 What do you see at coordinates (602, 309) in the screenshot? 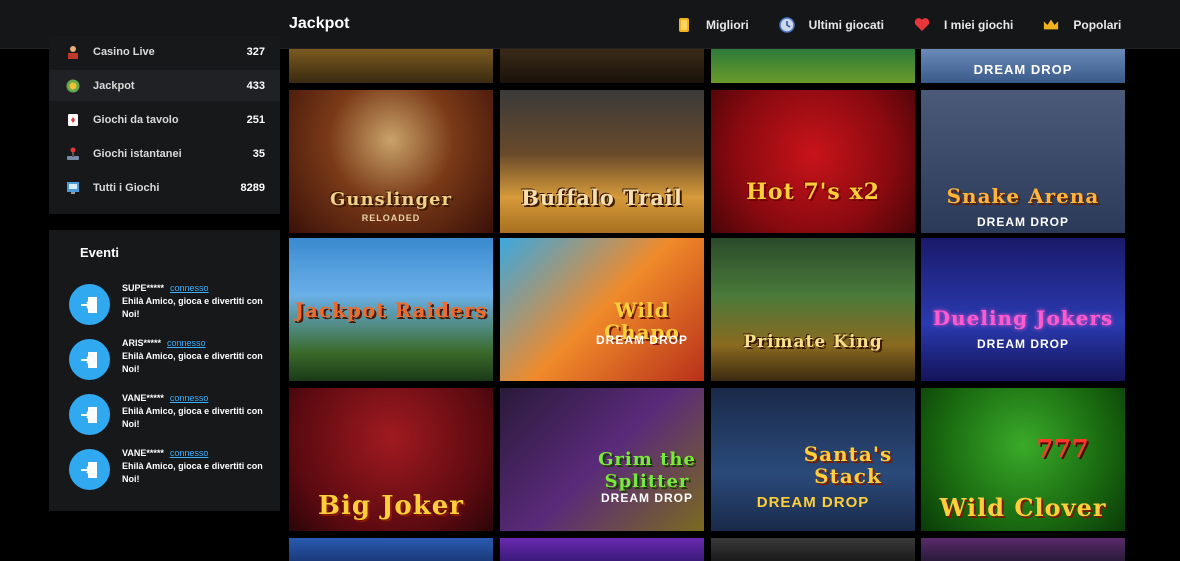
I see `game-tile-wild-chapo: Wild Chapo DREAM DROP` at bounding box center [602, 309].